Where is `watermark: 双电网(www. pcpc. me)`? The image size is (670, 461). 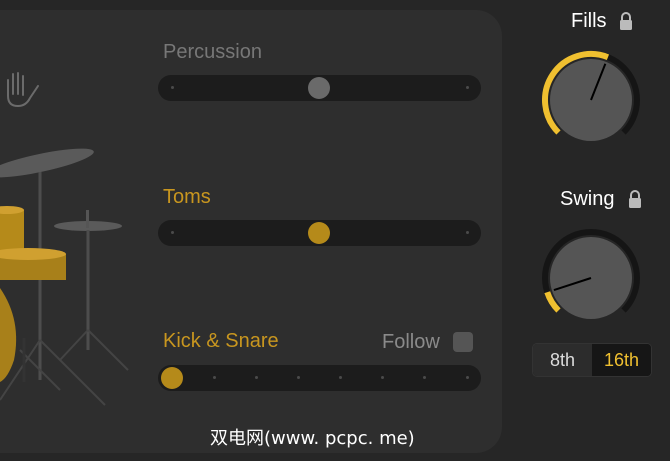 watermark: 双电网(www. pcpc. me) is located at coordinates (312, 438).